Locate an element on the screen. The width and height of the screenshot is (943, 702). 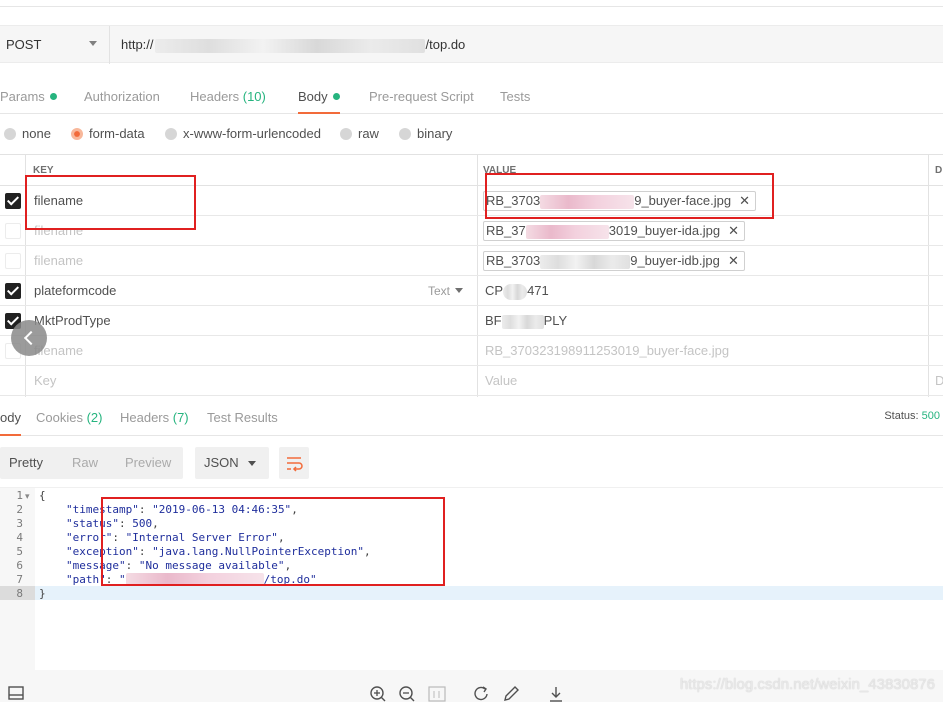
value-cell: BF PLY is located at coordinates (526, 321).